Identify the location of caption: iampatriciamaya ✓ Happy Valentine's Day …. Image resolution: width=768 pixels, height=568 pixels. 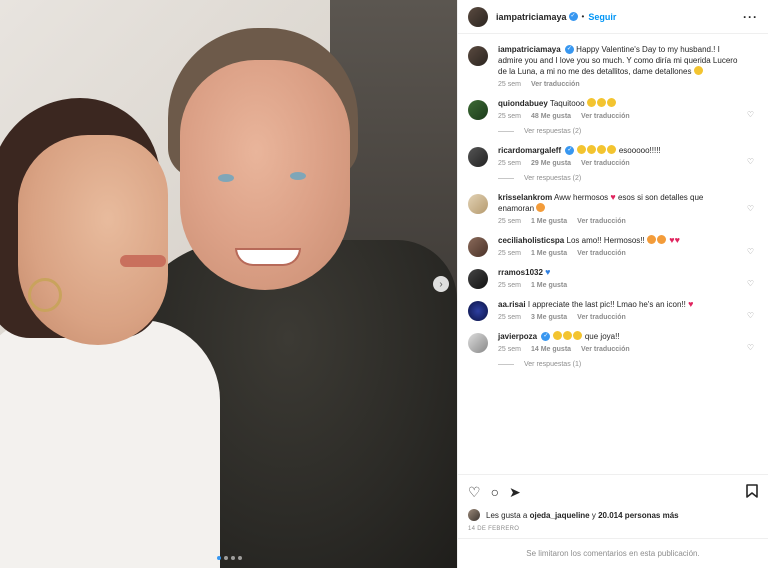
(613, 66).